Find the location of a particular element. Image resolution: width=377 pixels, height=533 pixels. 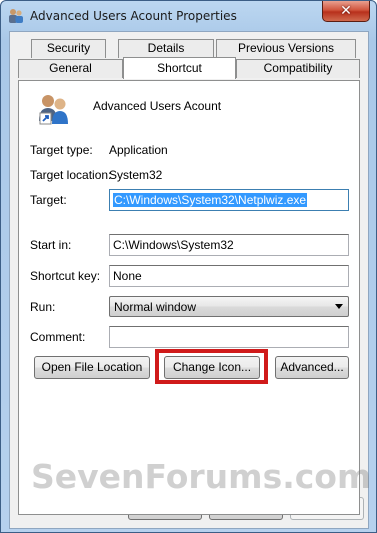

tab-previous-versions: Previous Versions is located at coordinates (286, 48).